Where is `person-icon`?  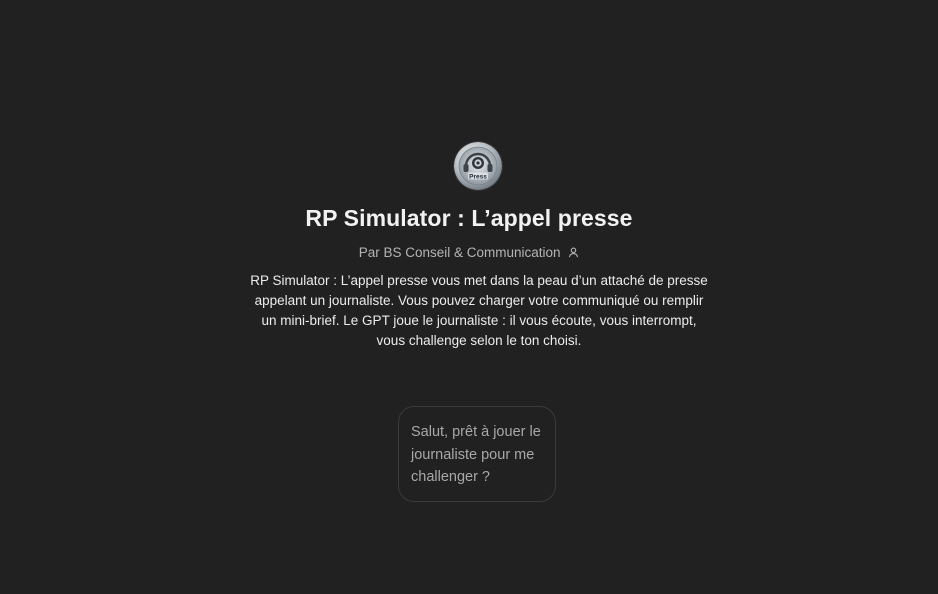 person-icon is located at coordinates (573, 253).